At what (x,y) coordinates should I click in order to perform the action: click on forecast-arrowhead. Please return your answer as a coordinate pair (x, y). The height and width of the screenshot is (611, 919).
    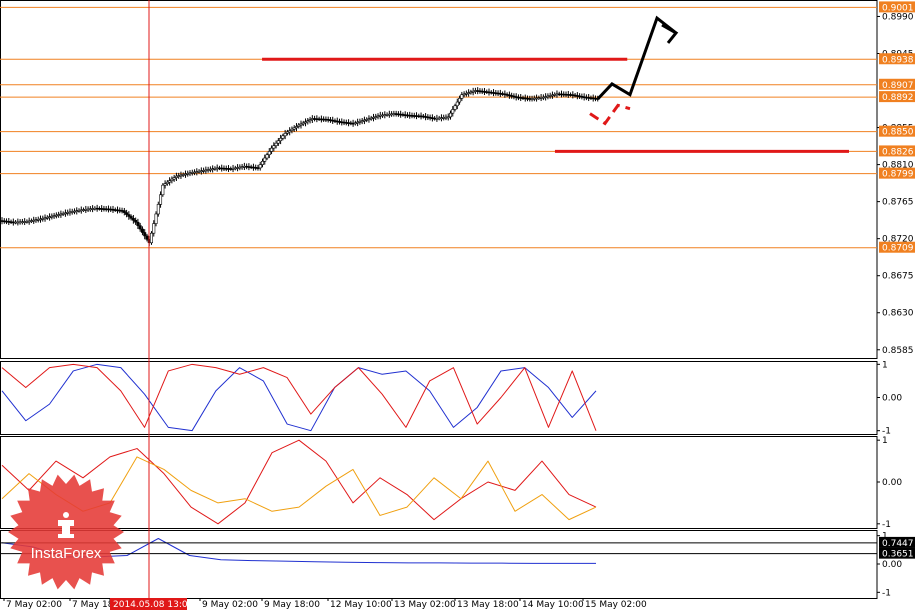
    Looking at the image, I should click on (670, 33).